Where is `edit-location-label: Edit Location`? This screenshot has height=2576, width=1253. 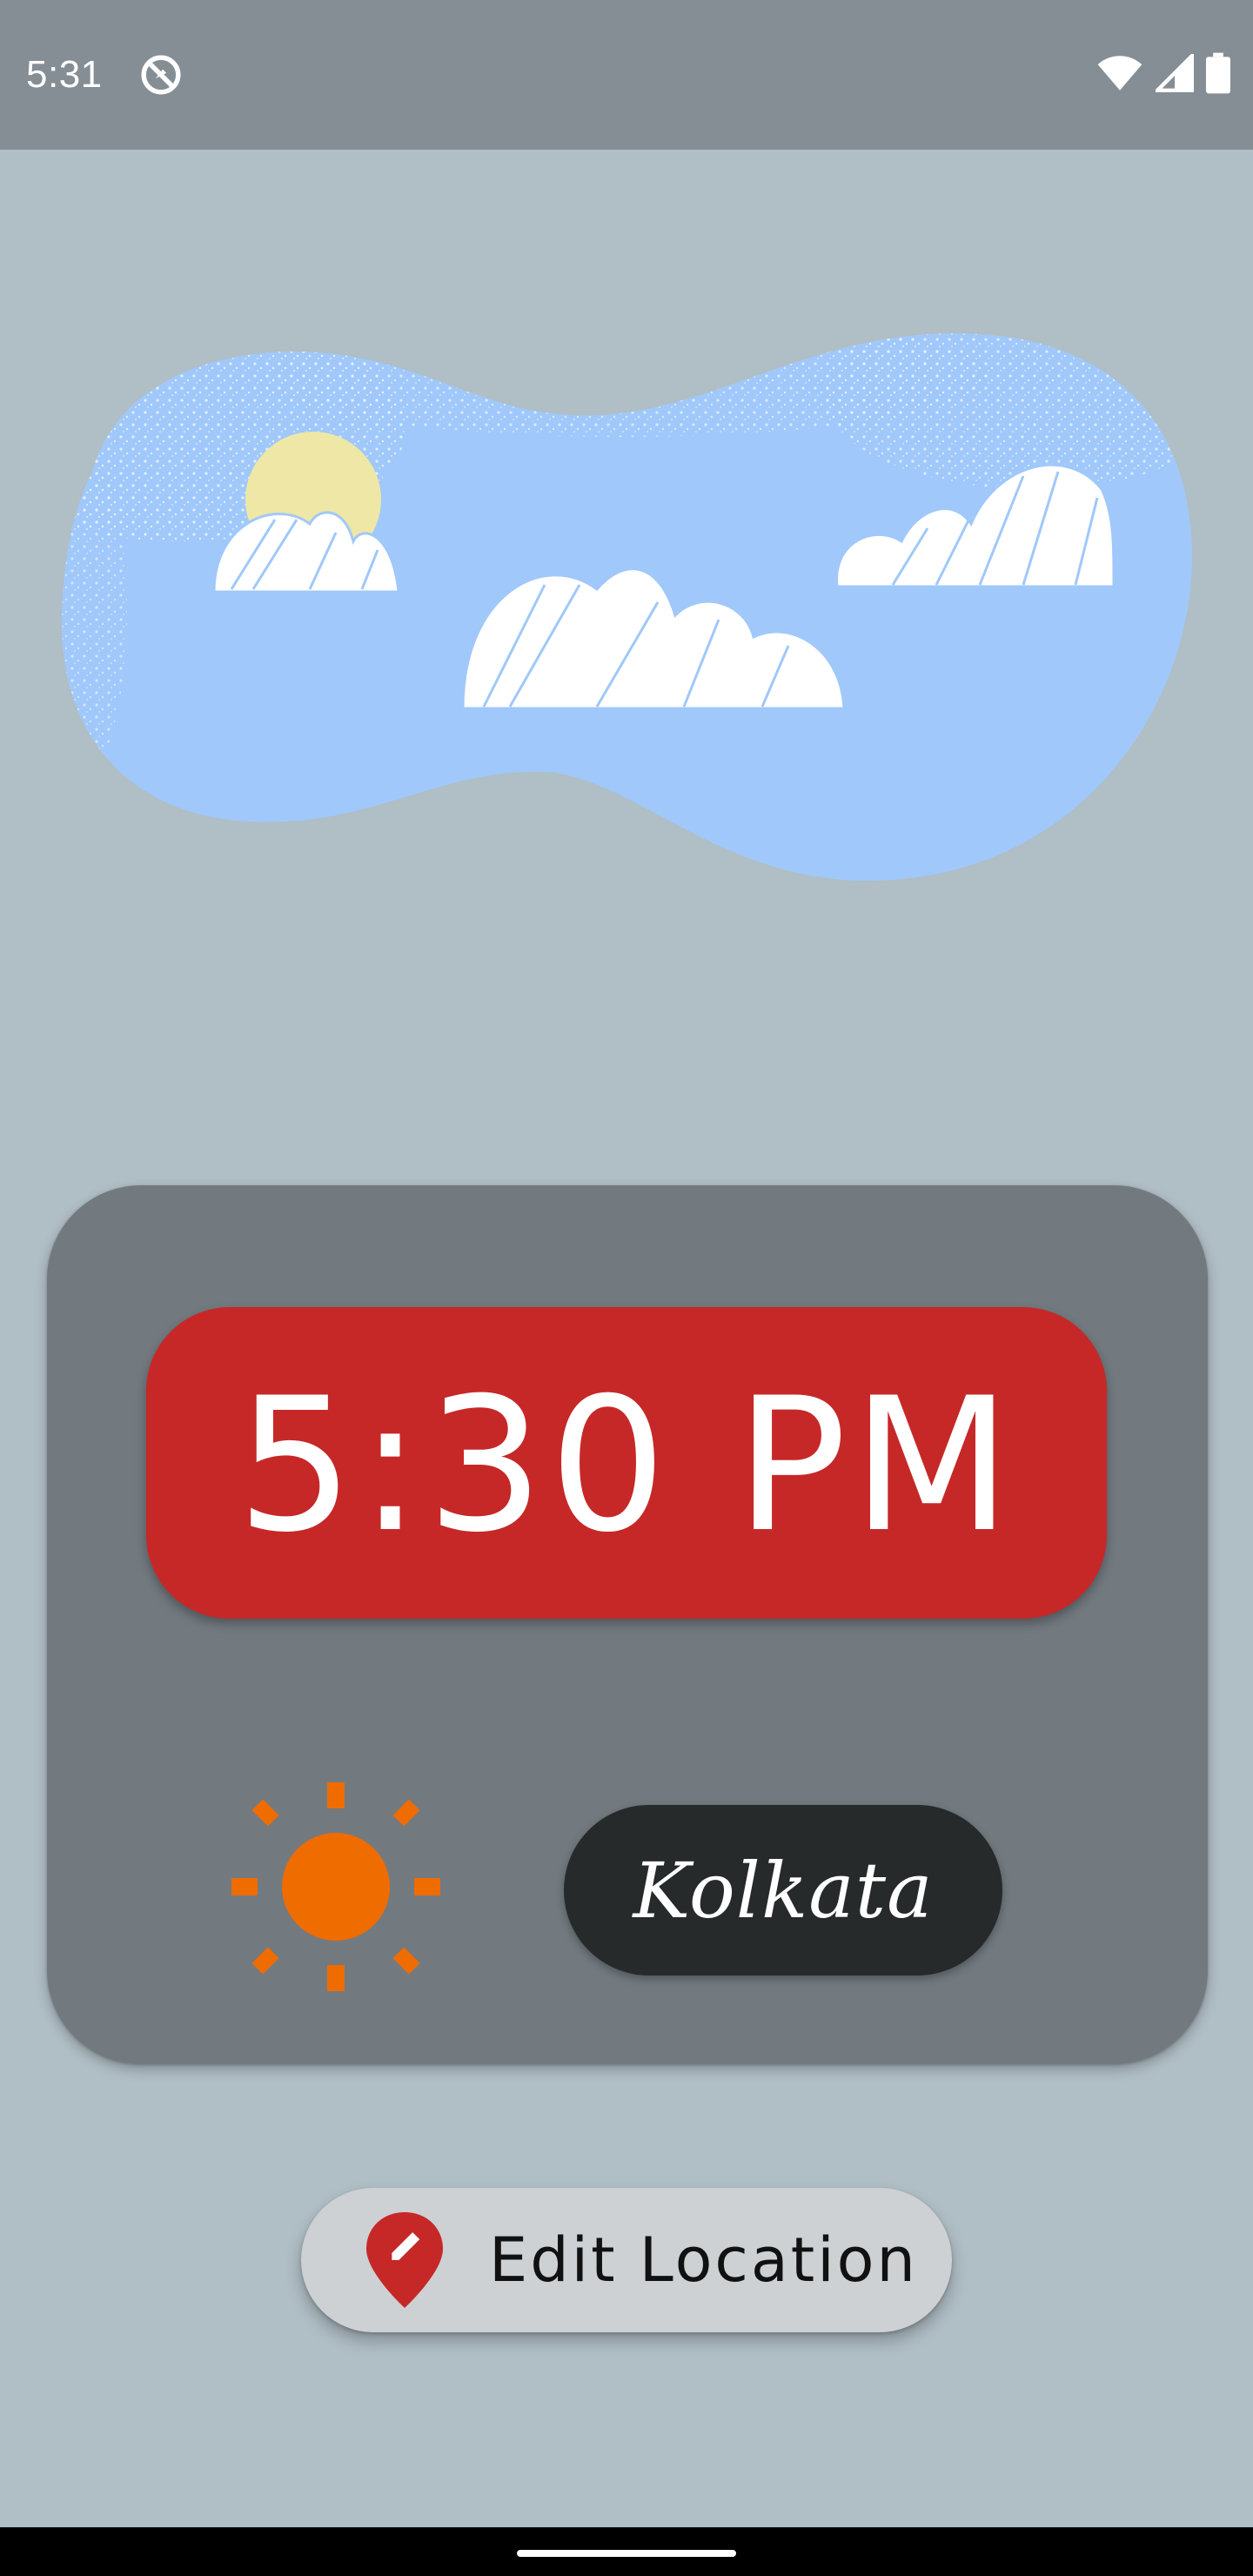
edit-location-label: Edit Location is located at coordinates (703, 2260).